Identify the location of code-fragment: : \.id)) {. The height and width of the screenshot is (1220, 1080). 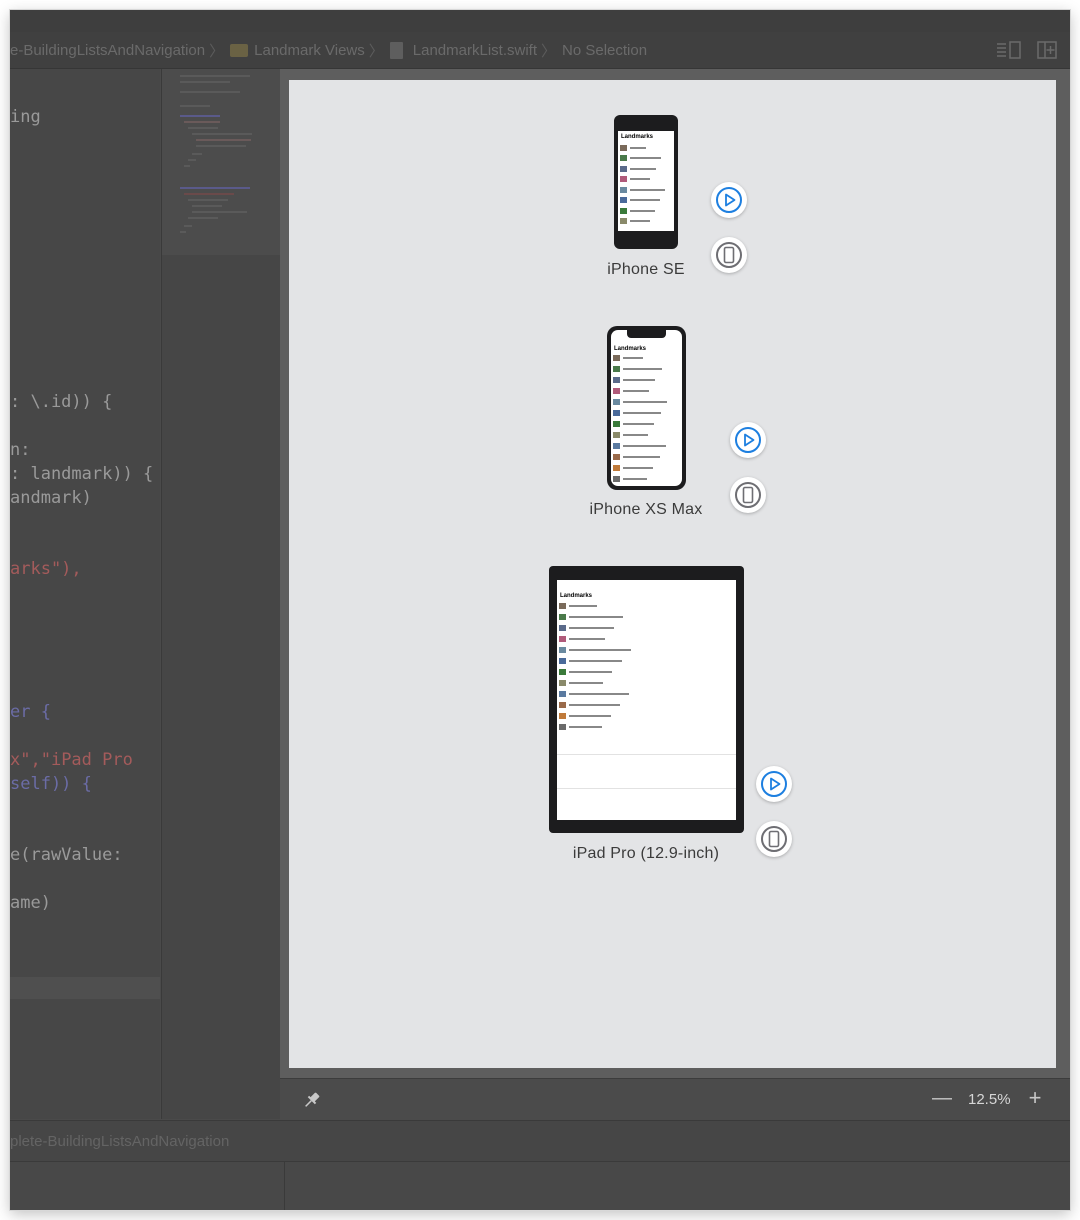
(61, 402).